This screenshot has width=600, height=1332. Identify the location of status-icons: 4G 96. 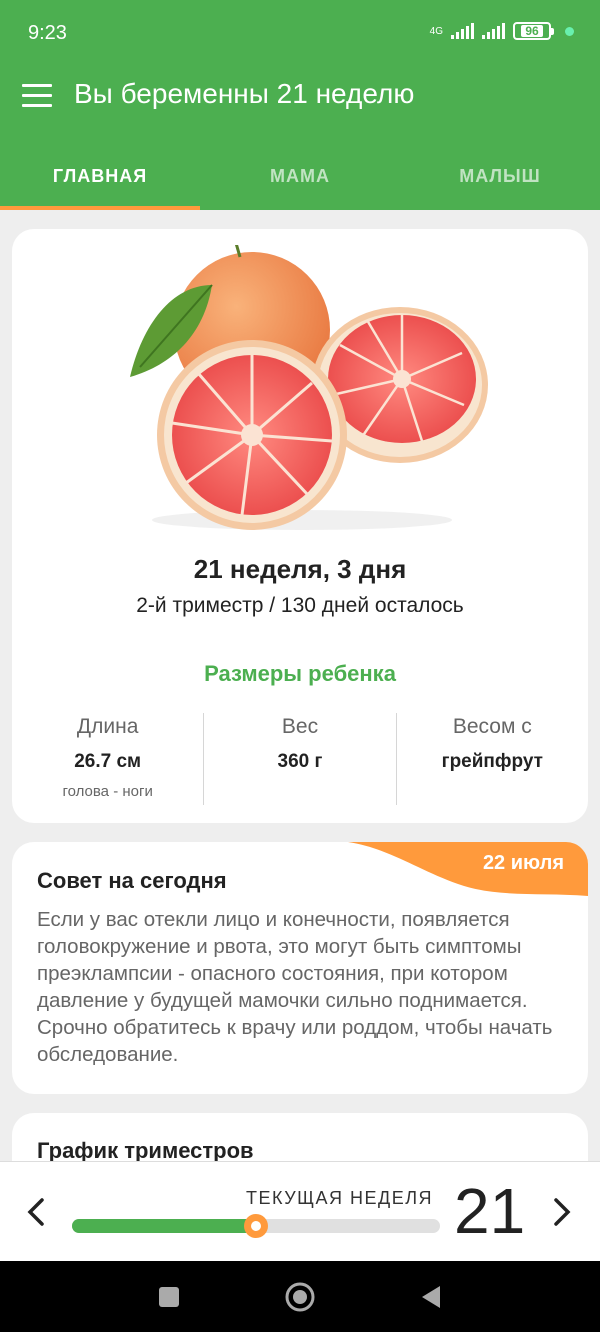
(502, 31).